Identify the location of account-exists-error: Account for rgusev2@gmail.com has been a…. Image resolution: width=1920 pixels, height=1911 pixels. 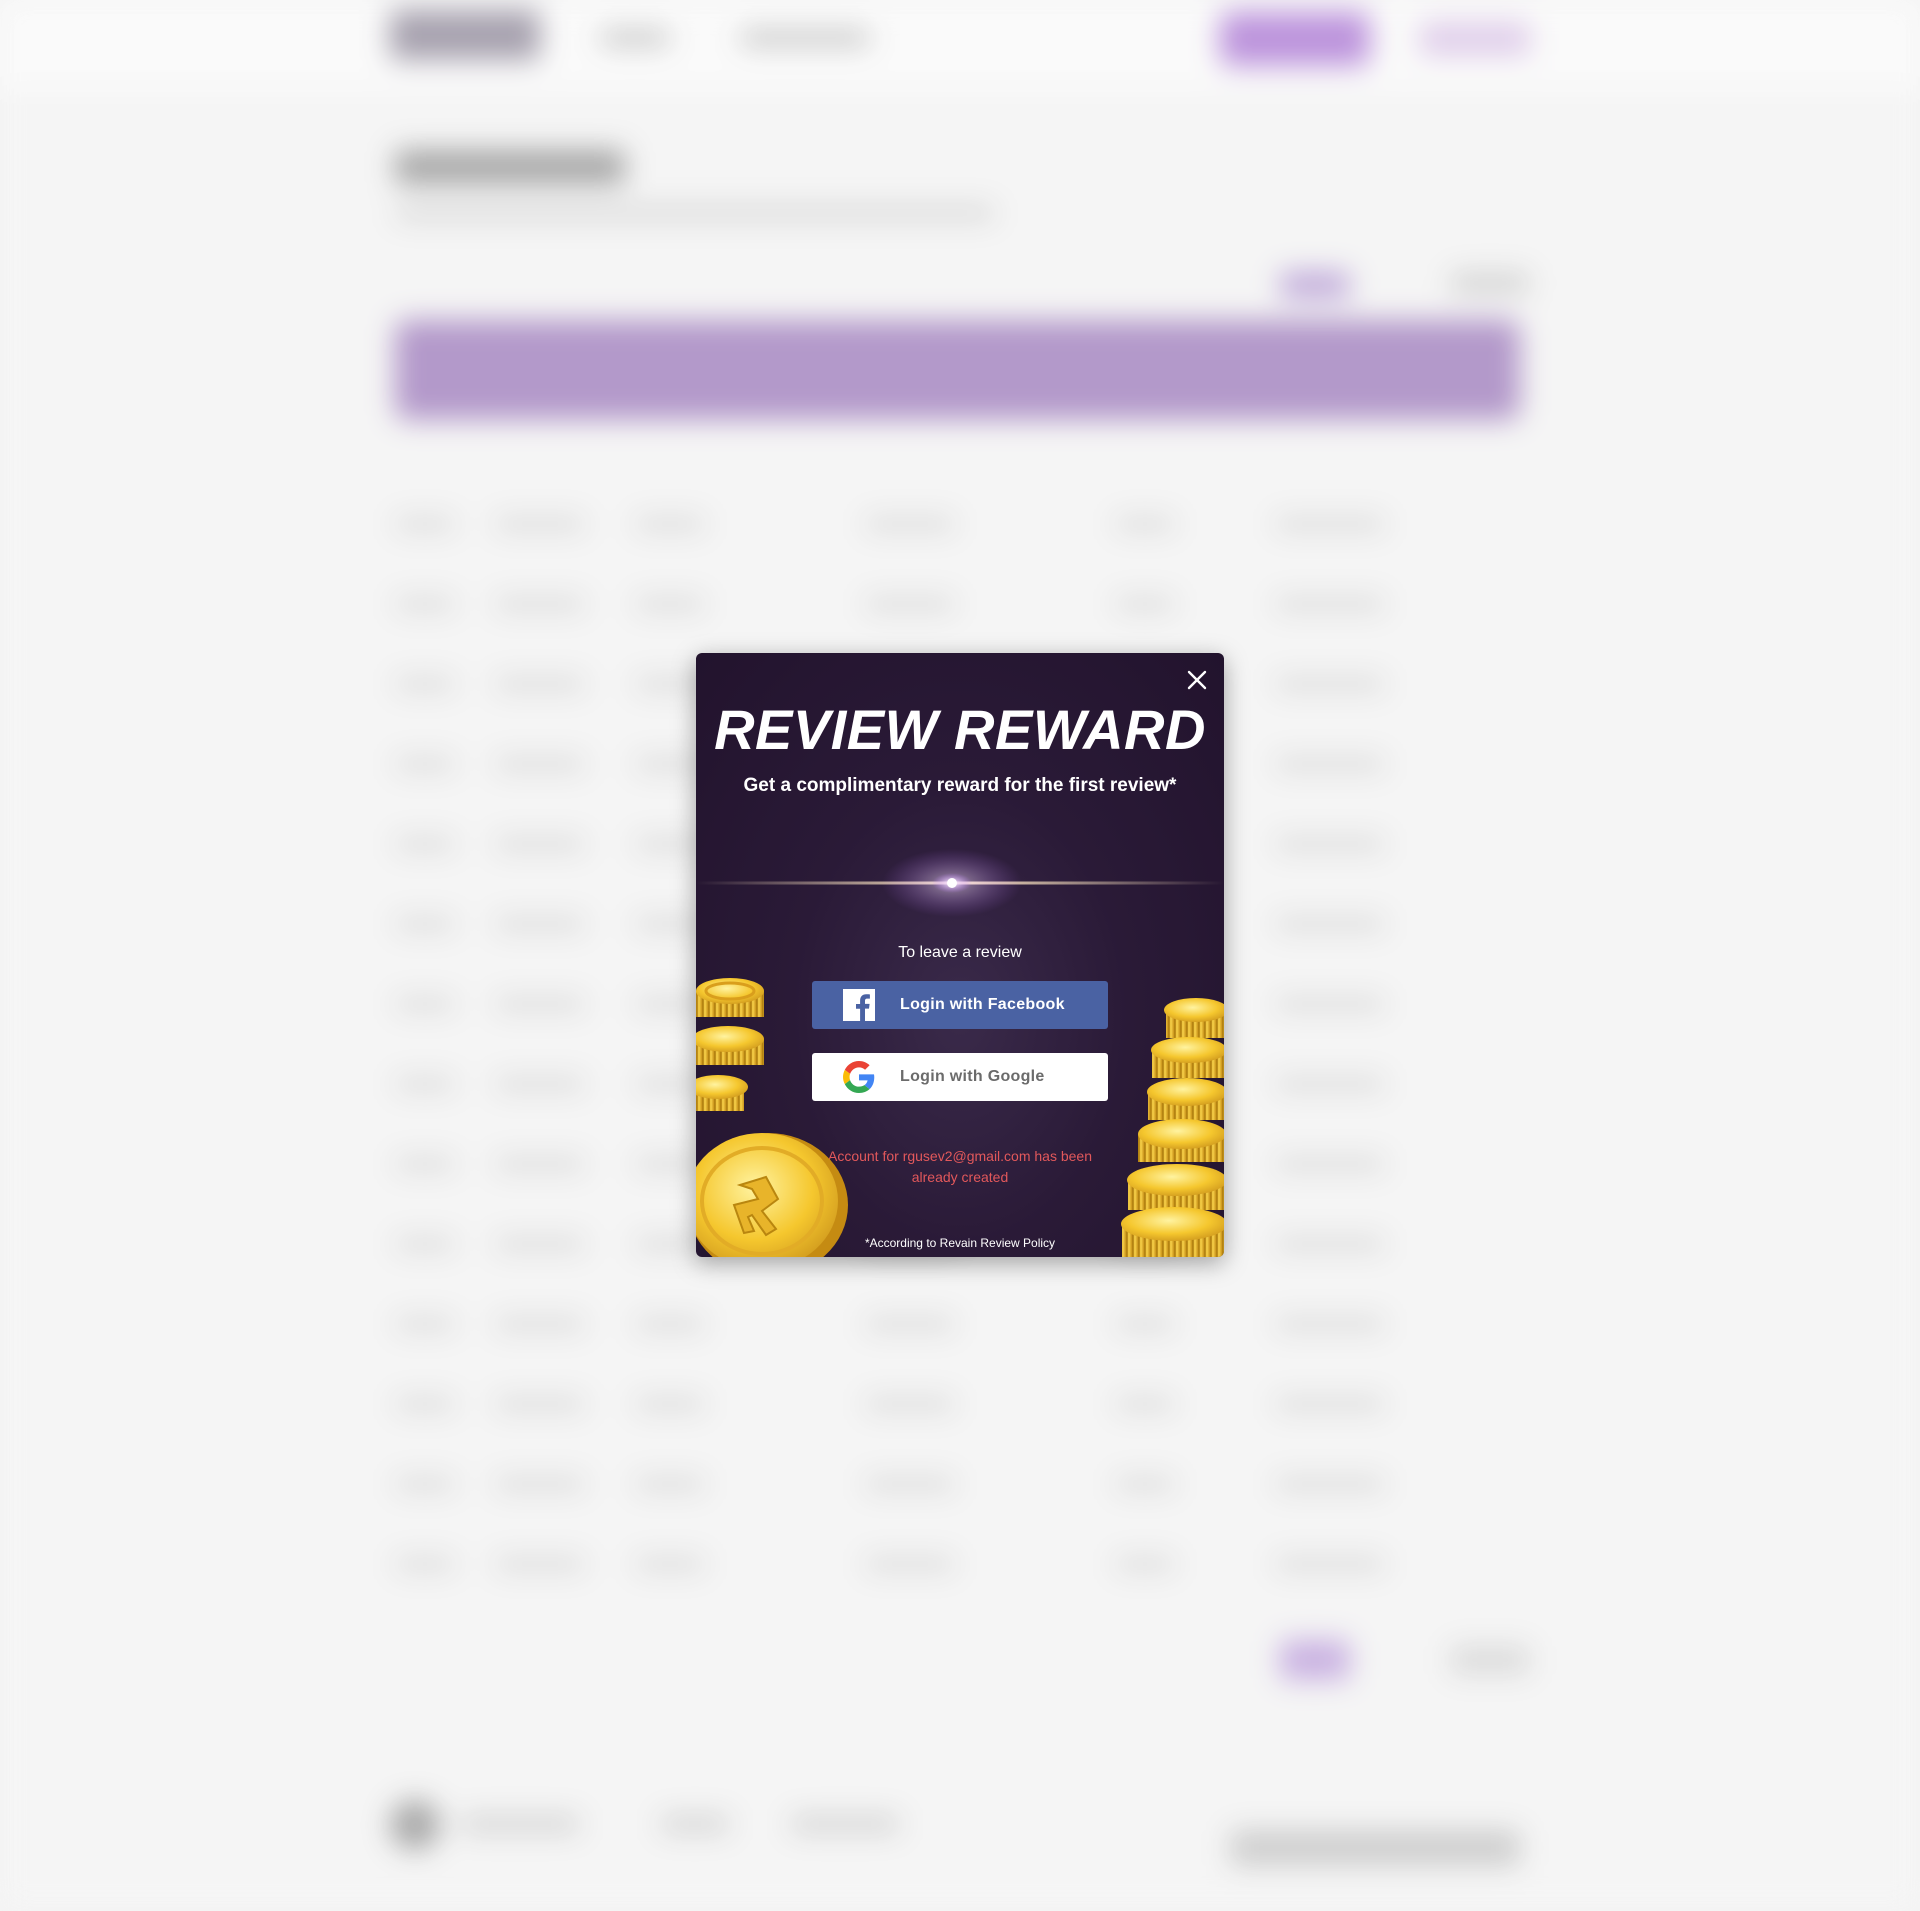
(959, 1166).